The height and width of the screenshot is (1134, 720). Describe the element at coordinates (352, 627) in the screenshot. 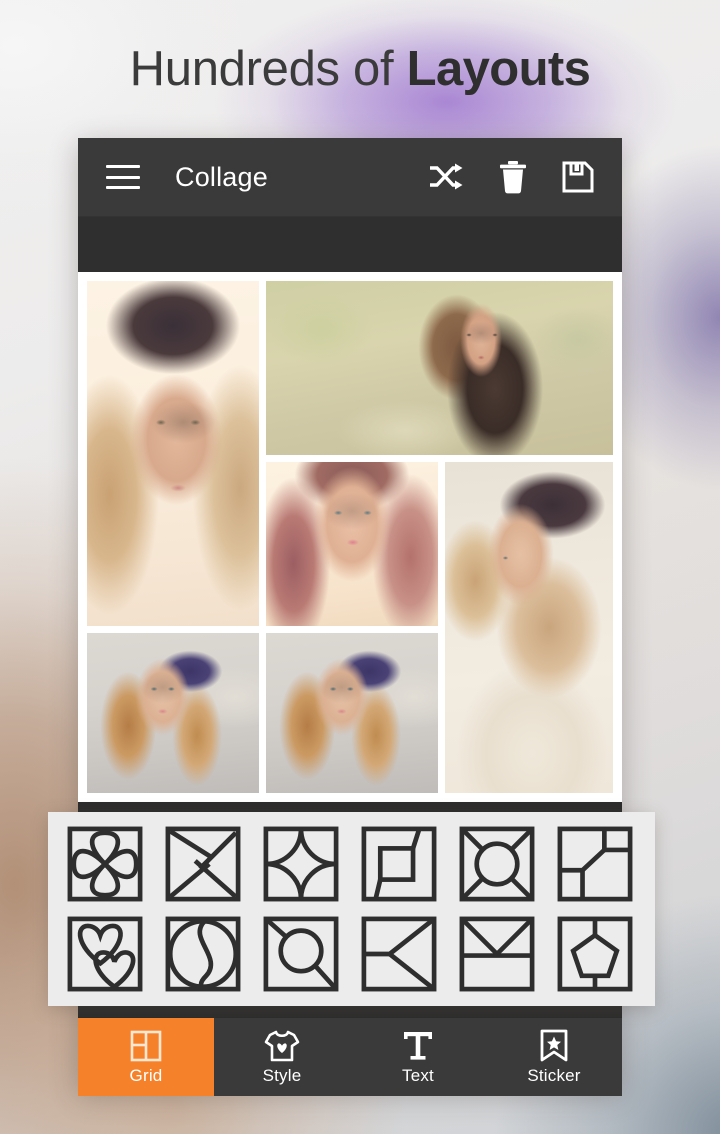

I see `collage-subcolumn` at that location.